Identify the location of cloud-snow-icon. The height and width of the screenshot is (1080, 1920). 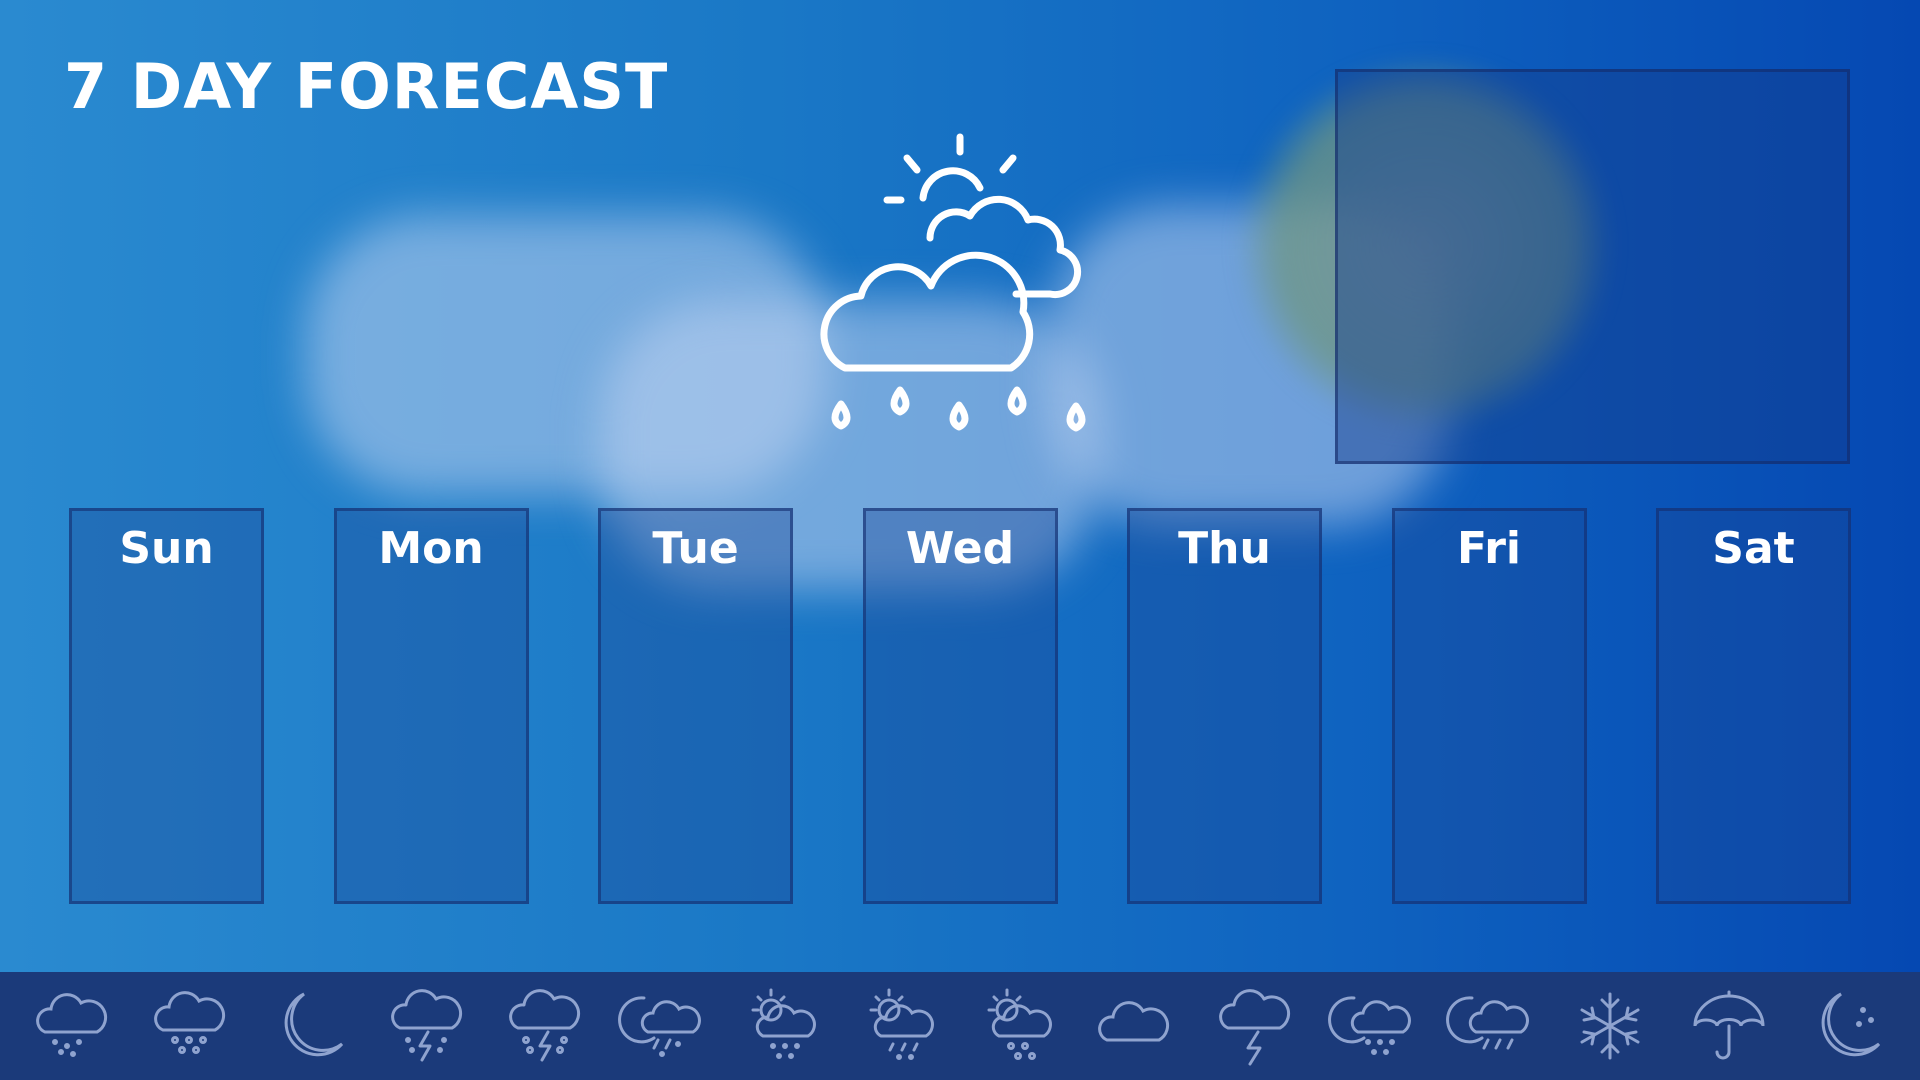
(73, 1026).